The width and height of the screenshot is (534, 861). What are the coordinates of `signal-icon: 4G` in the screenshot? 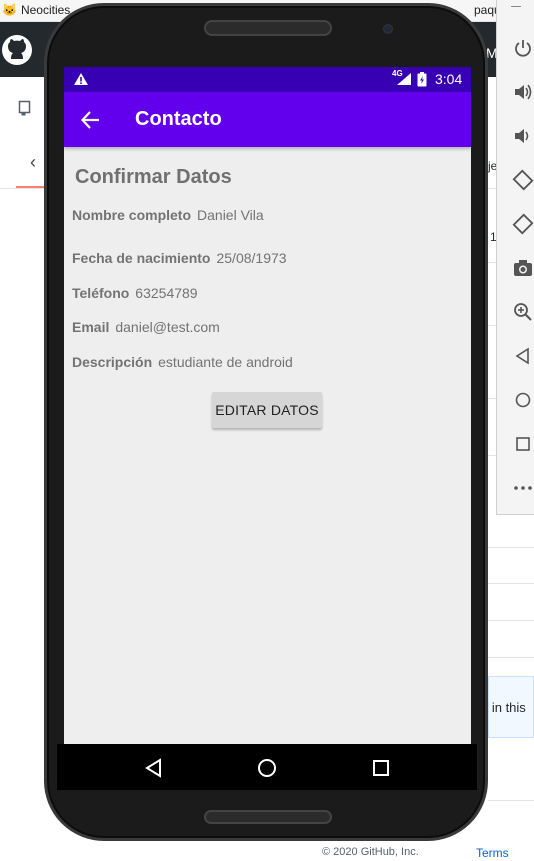 It's located at (402, 77).